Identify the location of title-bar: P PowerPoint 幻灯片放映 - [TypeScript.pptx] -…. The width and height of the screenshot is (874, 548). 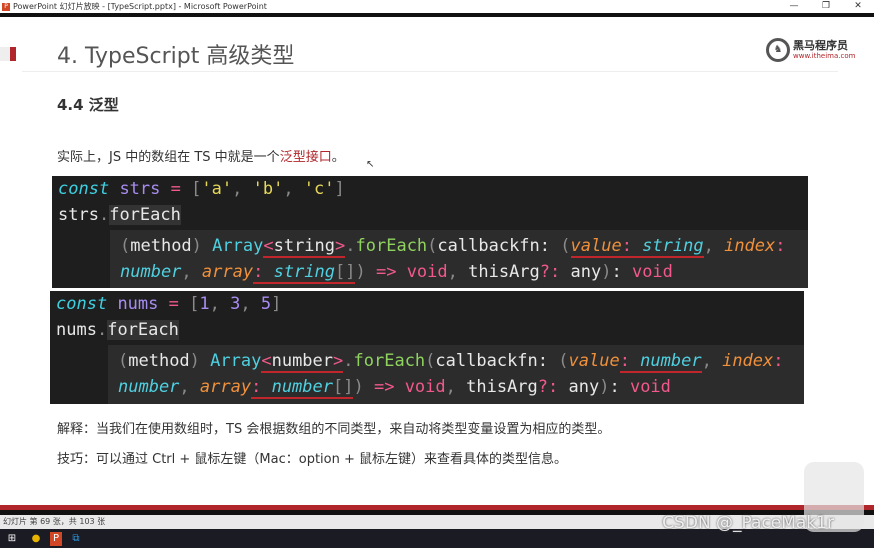
(437, 6).